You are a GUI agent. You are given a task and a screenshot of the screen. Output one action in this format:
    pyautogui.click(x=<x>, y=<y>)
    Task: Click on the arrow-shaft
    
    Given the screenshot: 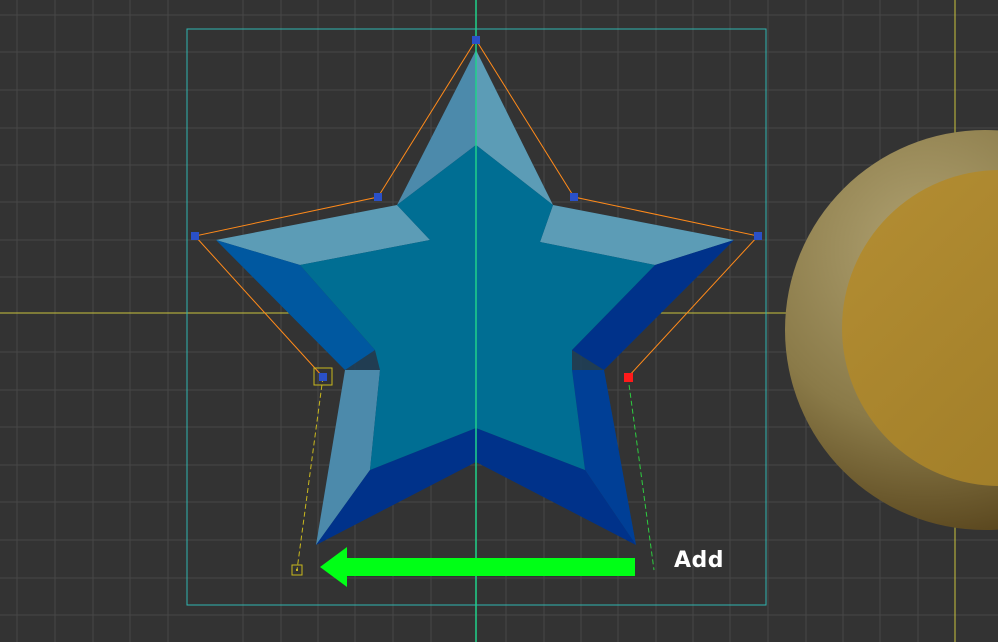 What is the action you would take?
    pyautogui.click(x=490, y=567)
    